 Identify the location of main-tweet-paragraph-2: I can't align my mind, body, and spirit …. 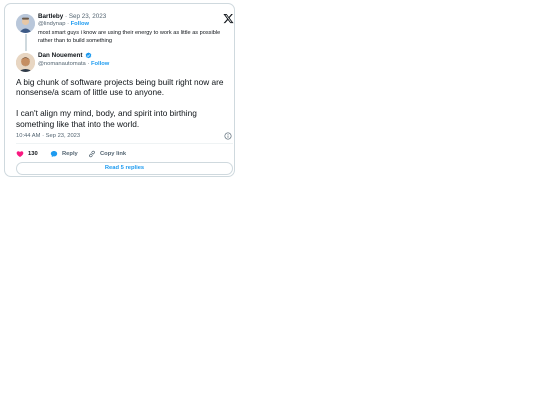
(106, 118).